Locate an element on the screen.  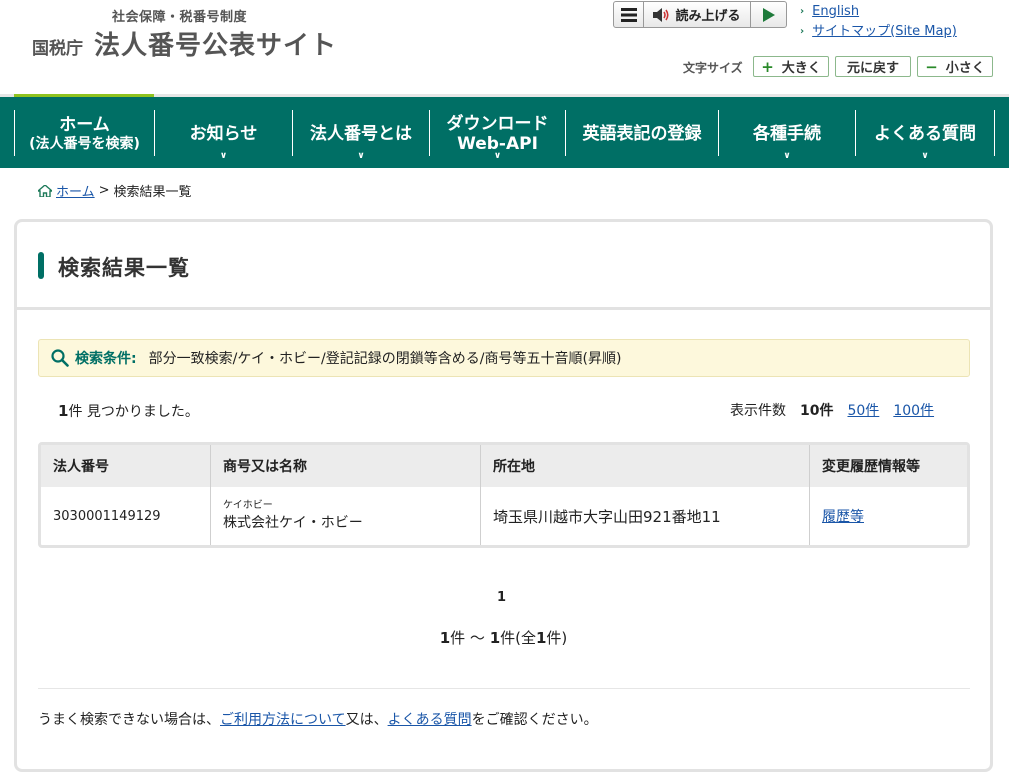
plus-icon: + is located at coordinates (767, 66).